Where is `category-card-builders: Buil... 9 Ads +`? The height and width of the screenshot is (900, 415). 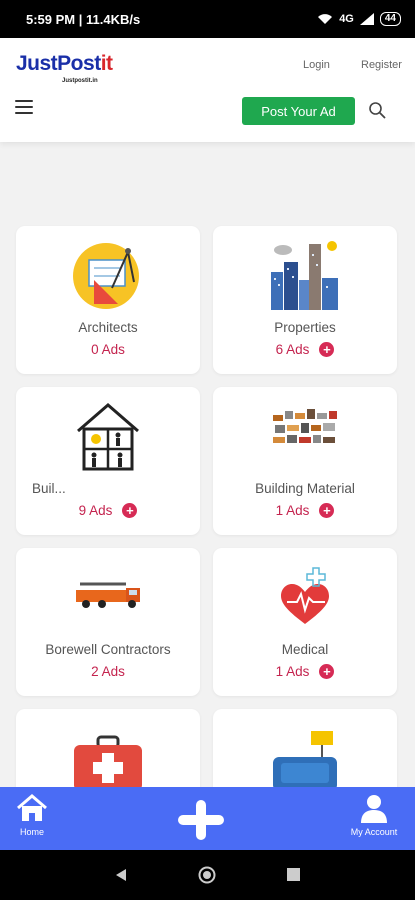 category-card-builders: Buil... 9 Ads + is located at coordinates (108, 461).